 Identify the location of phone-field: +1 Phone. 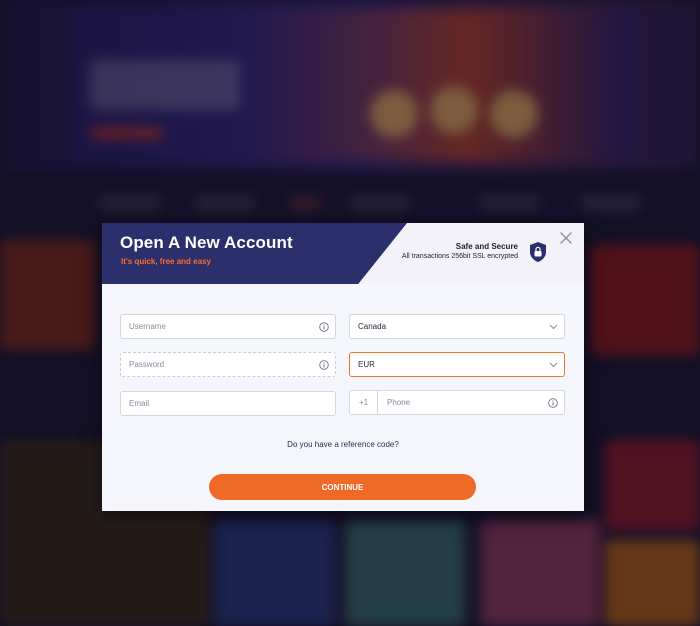
(457, 402).